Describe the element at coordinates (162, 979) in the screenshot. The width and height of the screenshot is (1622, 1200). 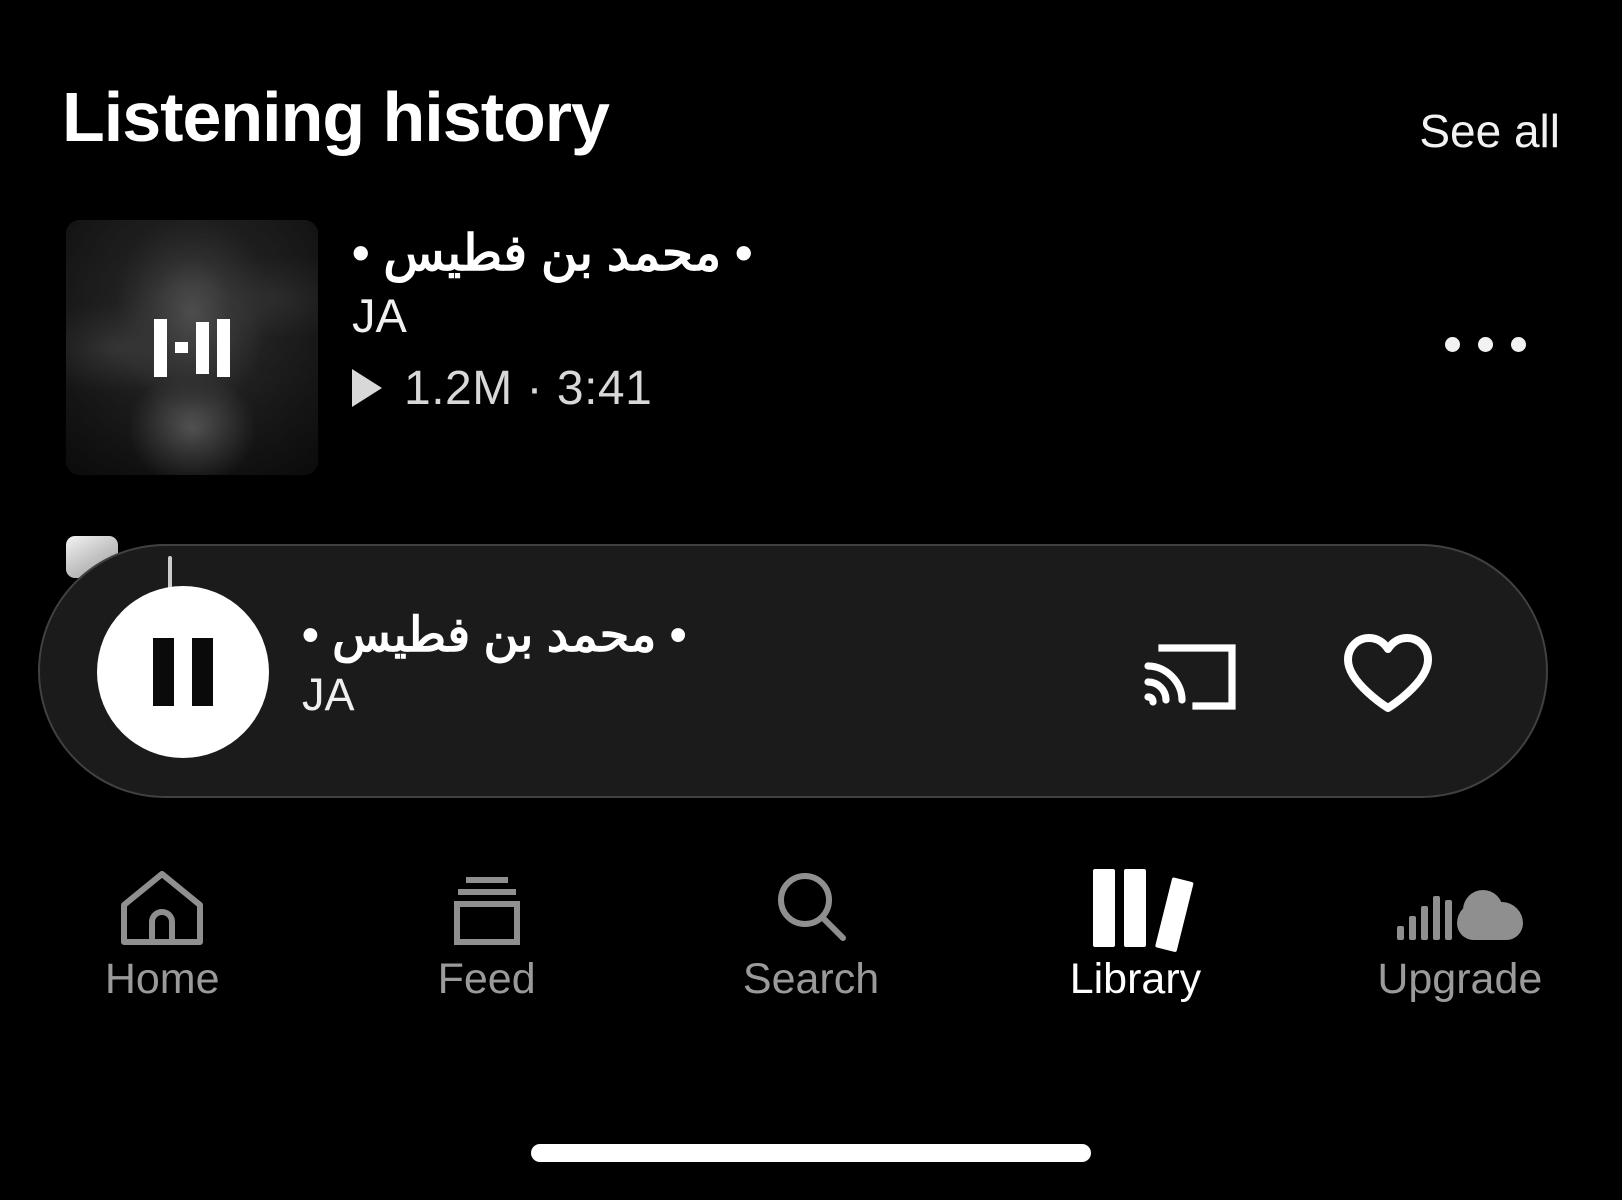
I see `nav-label-home: Home` at that location.